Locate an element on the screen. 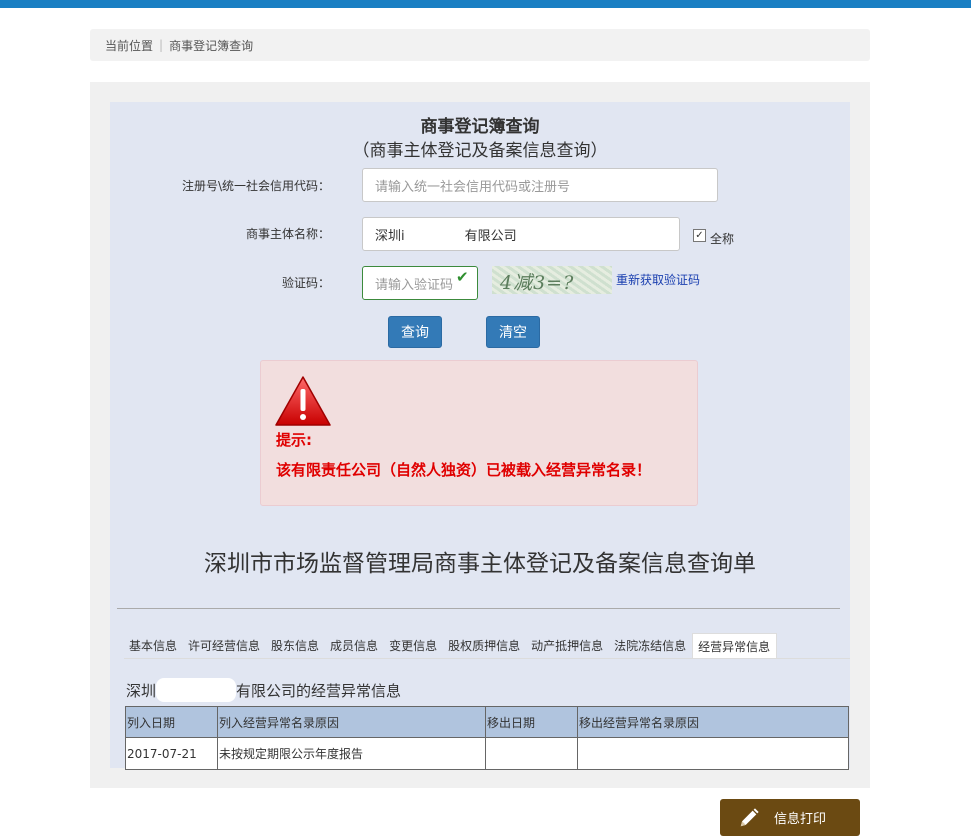  alert-title: 提示: is located at coordinates (294, 440).